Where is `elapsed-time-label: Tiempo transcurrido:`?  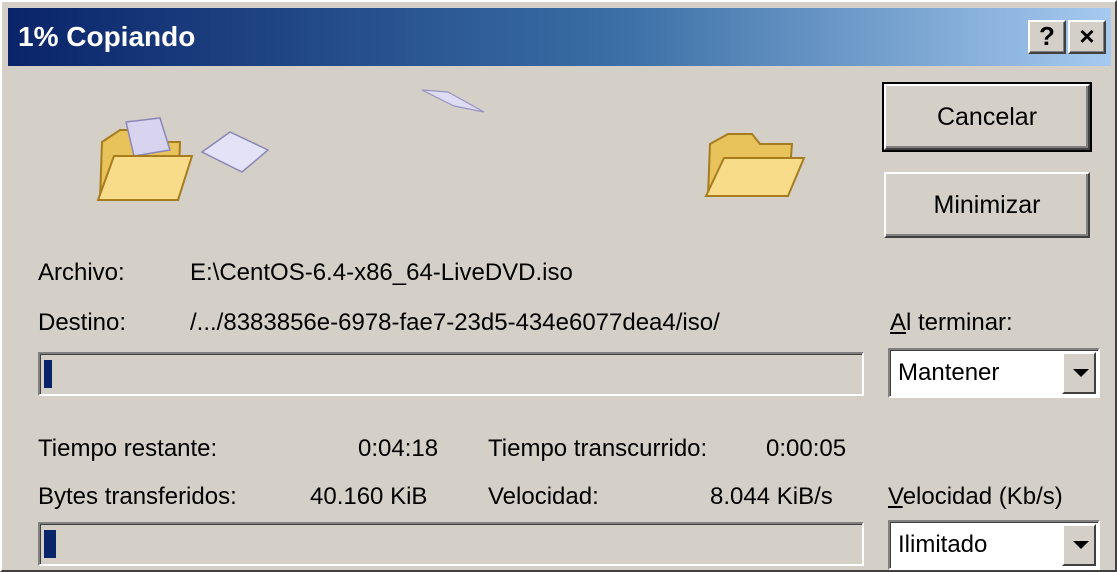
elapsed-time-label: Tiempo transcurrido: is located at coordinates (598, 448).